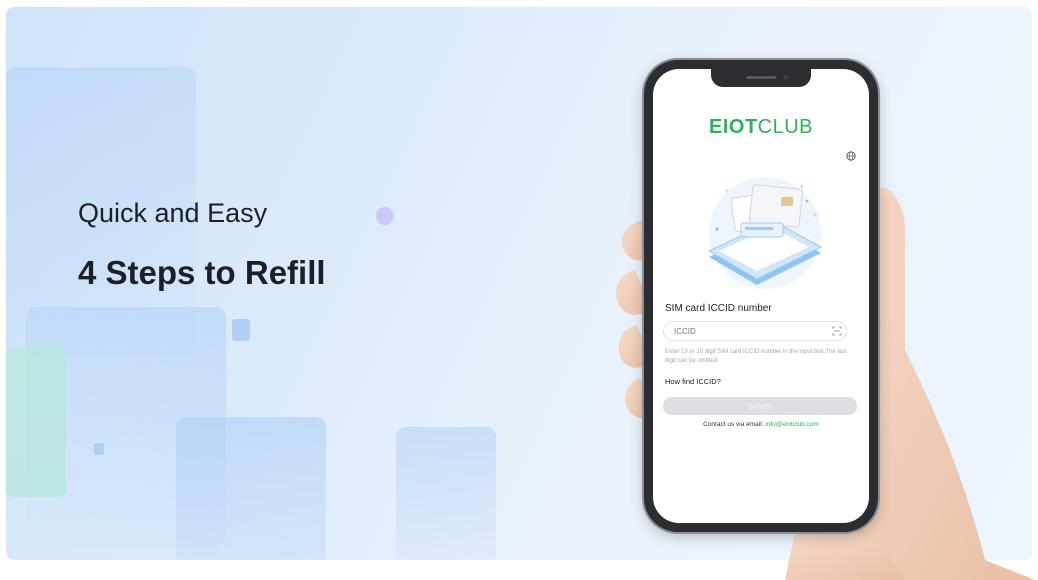 The image size is (1038, 580). I want to click on camera, so click(785, 77).